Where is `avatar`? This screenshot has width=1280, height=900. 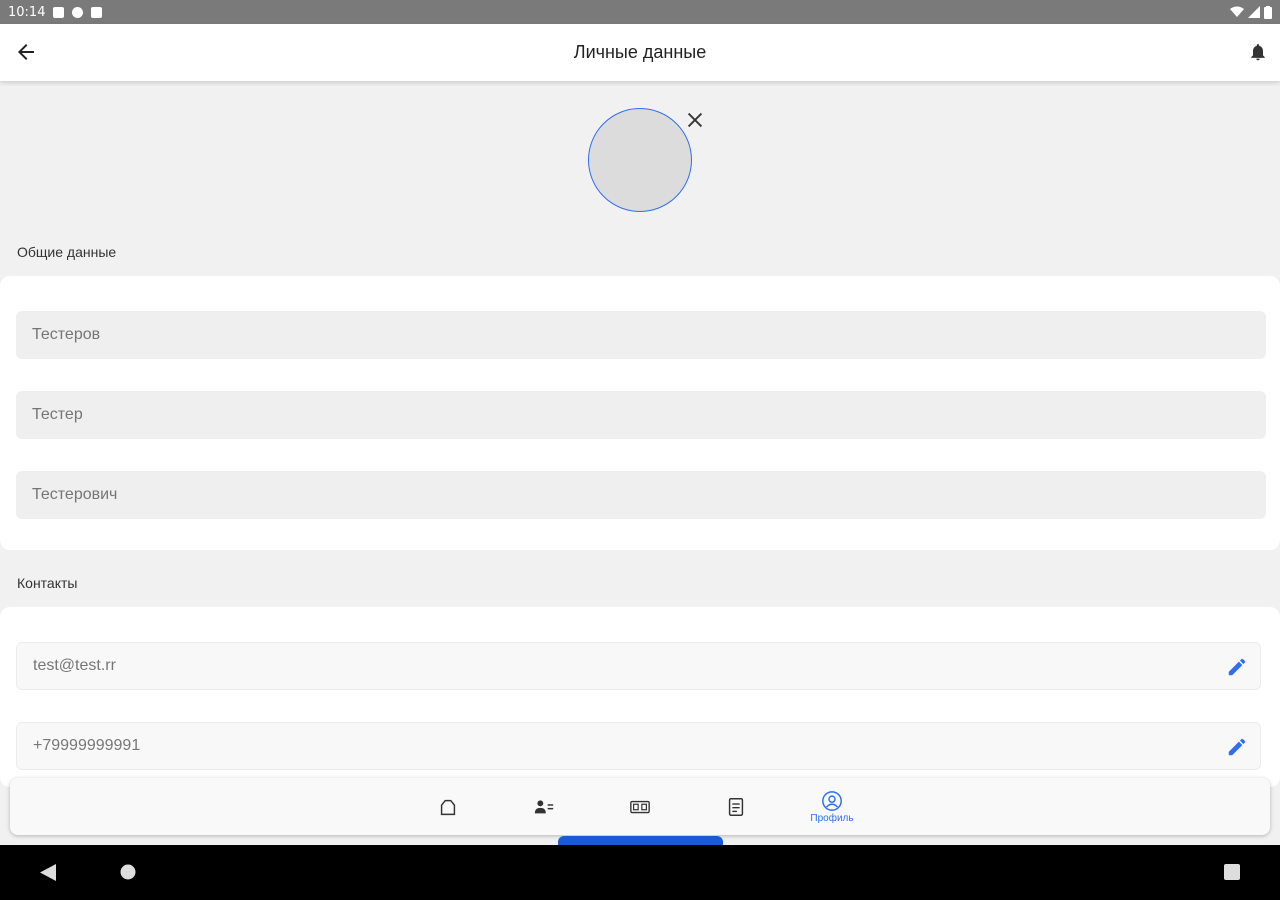 avatar is located at coordinates (640, 160).